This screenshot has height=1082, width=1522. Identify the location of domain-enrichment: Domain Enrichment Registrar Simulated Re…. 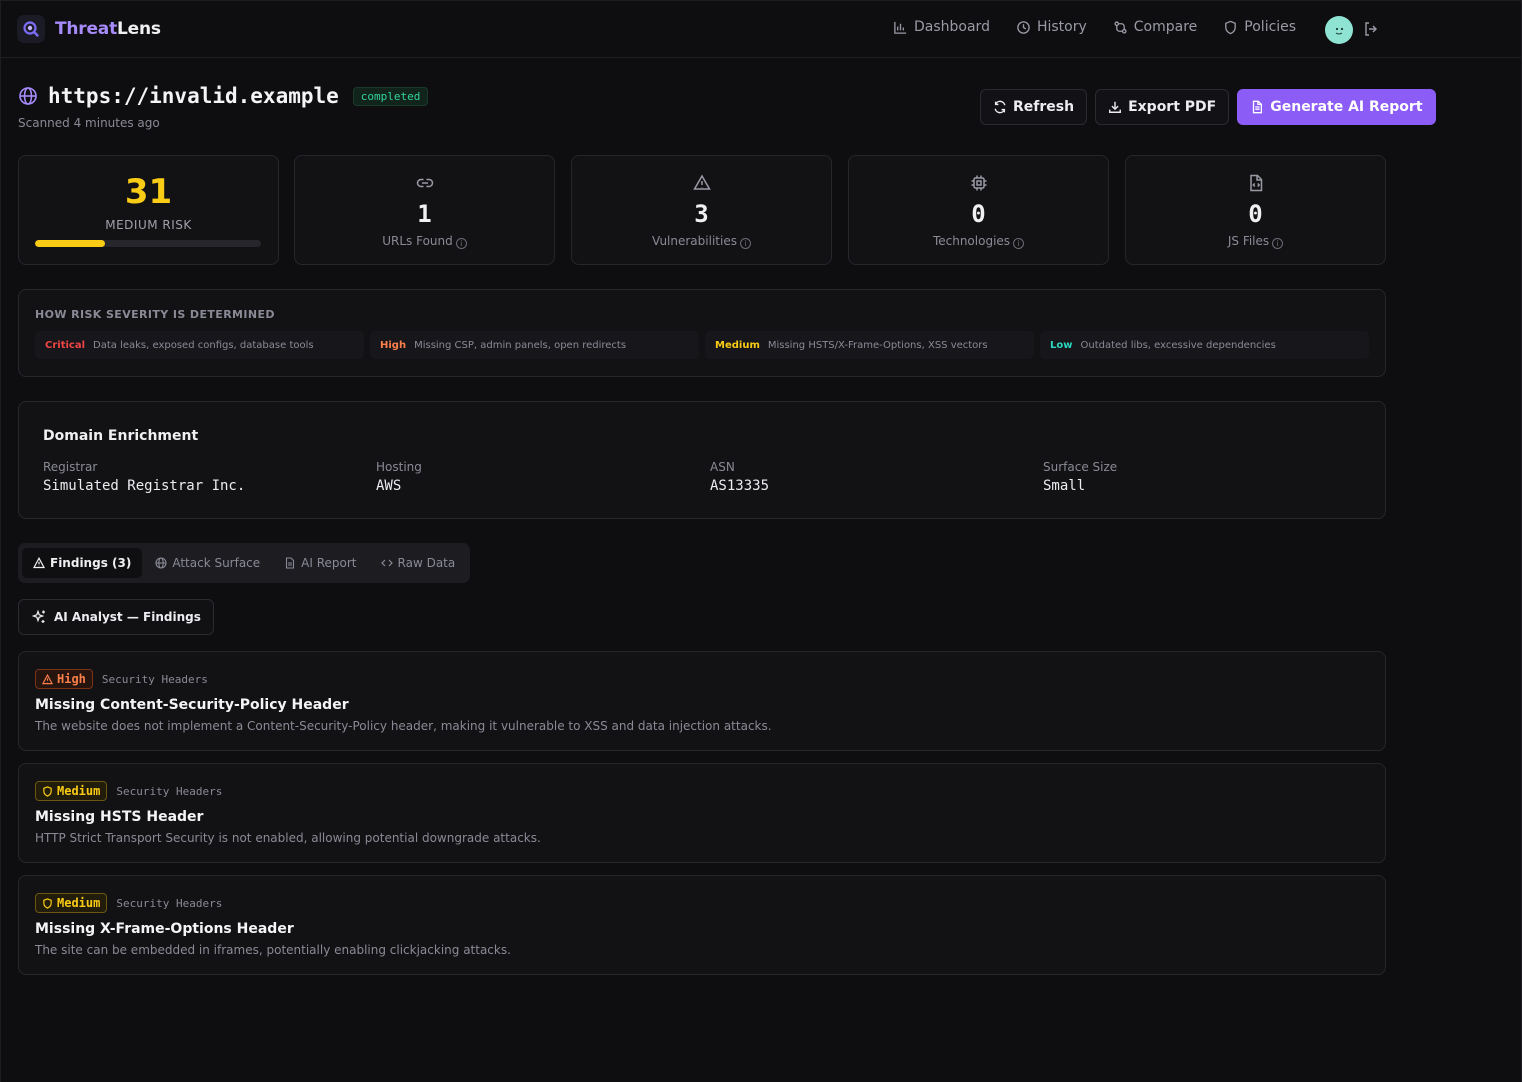
(702, 460).